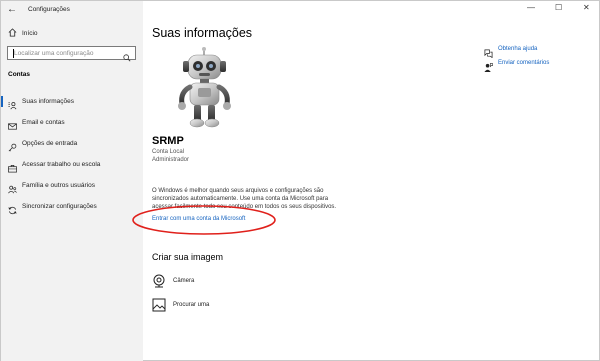 Image resolution: width=600 pixels, height=361 pixels. Describe the element at coordinates (72, 10) in the screenshot. I see `title-bar: ← Configurações` at that location.